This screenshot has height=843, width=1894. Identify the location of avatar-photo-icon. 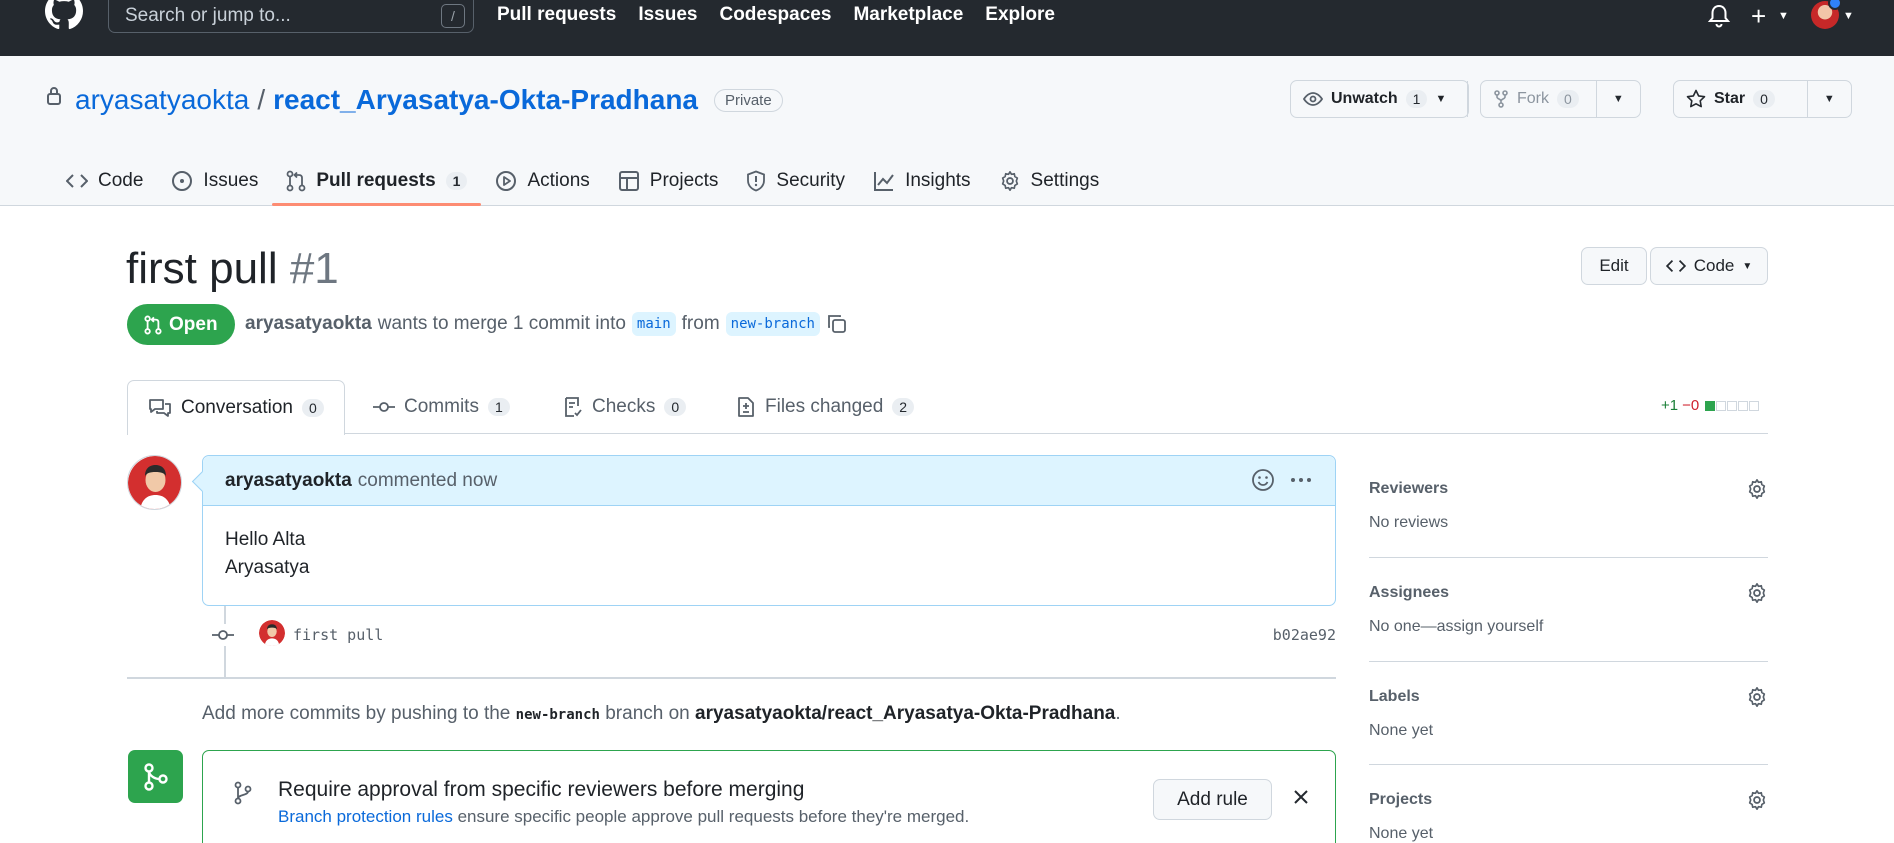
(154, 482).